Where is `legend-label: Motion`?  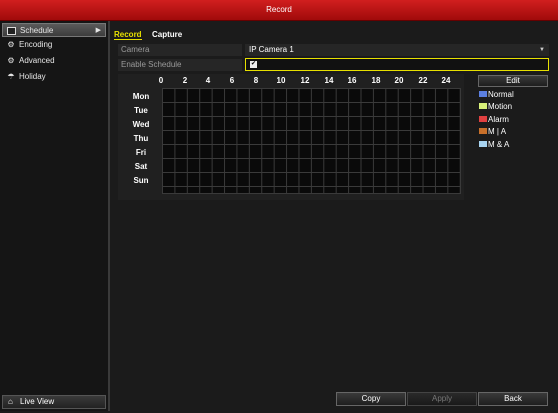 legend-label: Motion is located at coordinates (500, 106).